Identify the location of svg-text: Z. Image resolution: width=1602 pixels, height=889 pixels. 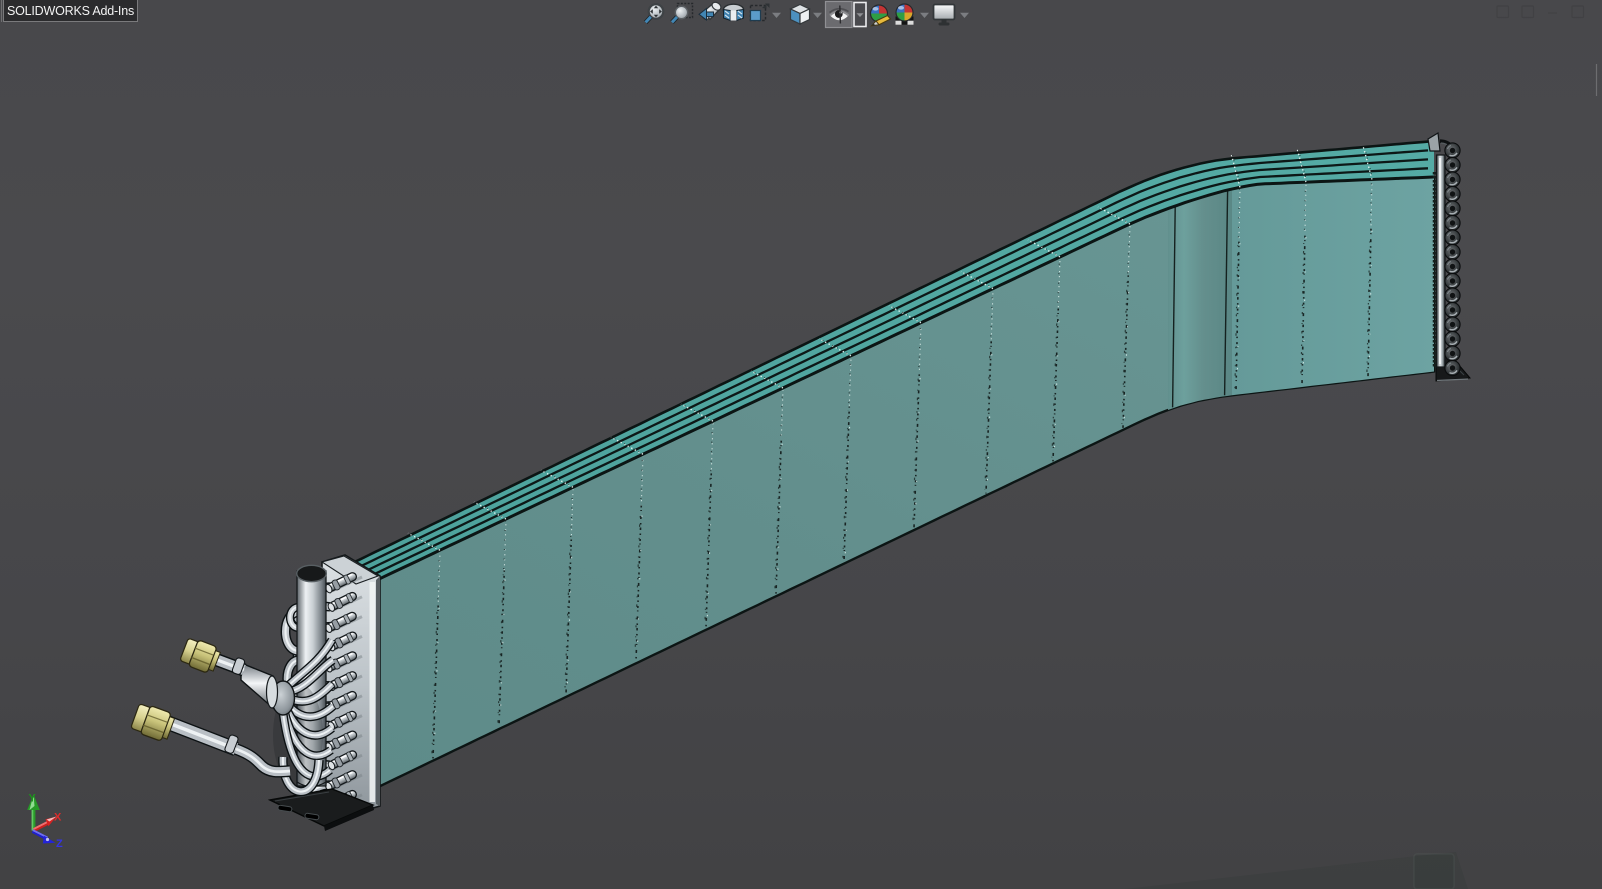
(59, 844).